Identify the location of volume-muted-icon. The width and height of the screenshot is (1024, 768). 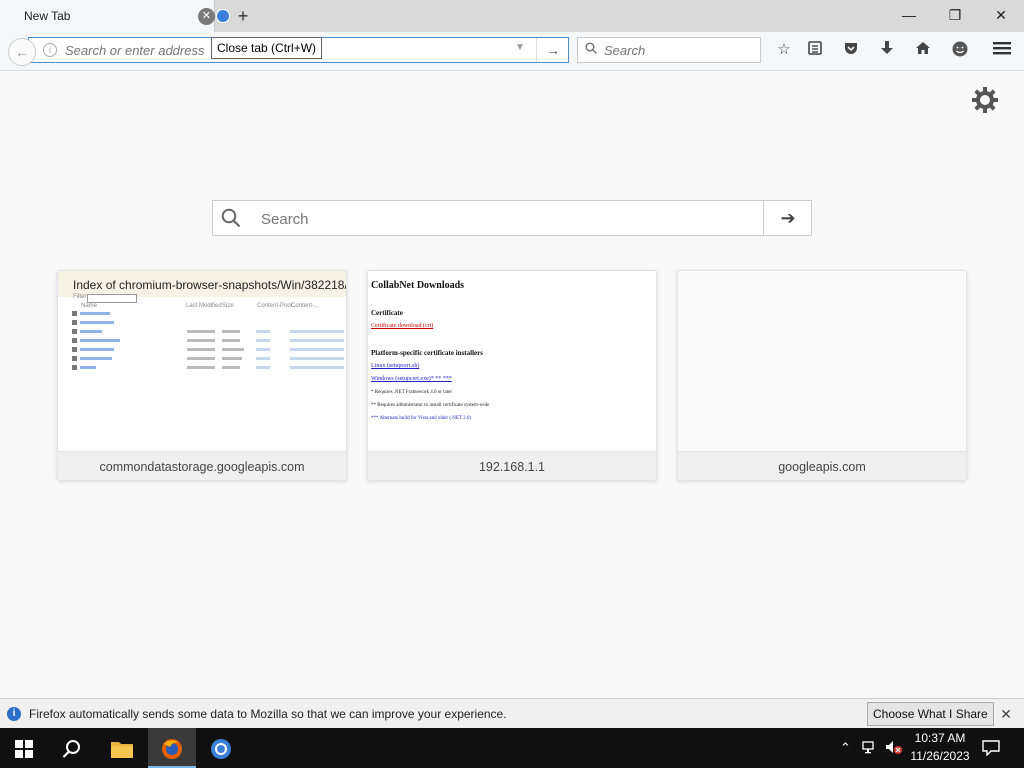
(894, 748).